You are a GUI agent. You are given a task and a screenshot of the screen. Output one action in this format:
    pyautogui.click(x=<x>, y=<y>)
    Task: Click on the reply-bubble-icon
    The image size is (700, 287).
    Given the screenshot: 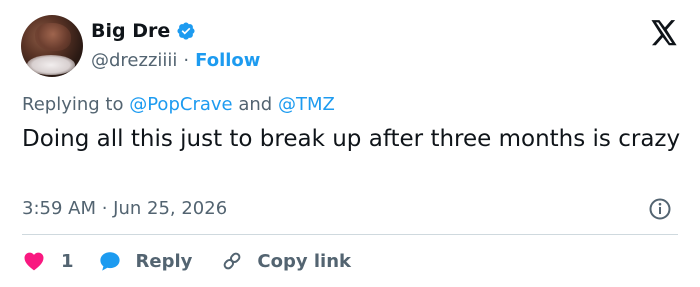 What is the action you would take?
    pyautogui.click(x=109, y=261)
    